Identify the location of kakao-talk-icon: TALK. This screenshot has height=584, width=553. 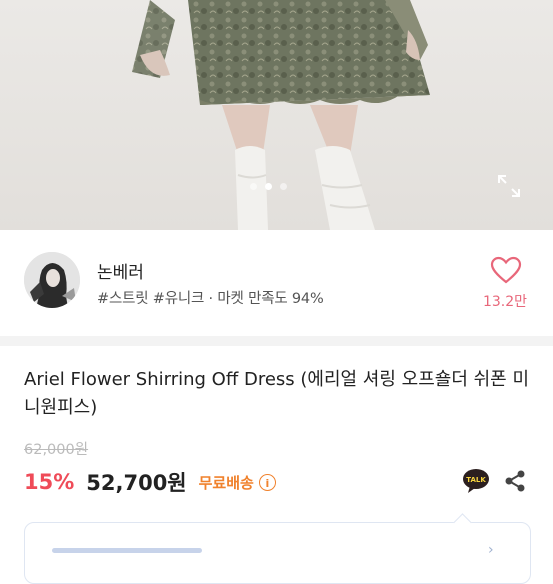
(476, 481).